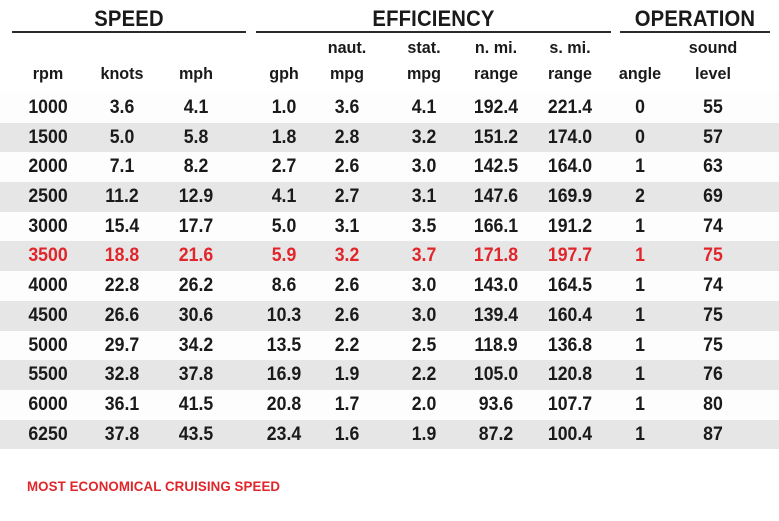 The height and width of the screenshot is (521, 779). I want to click on cell-stat-mpg: 3.7, so click(424, 256).